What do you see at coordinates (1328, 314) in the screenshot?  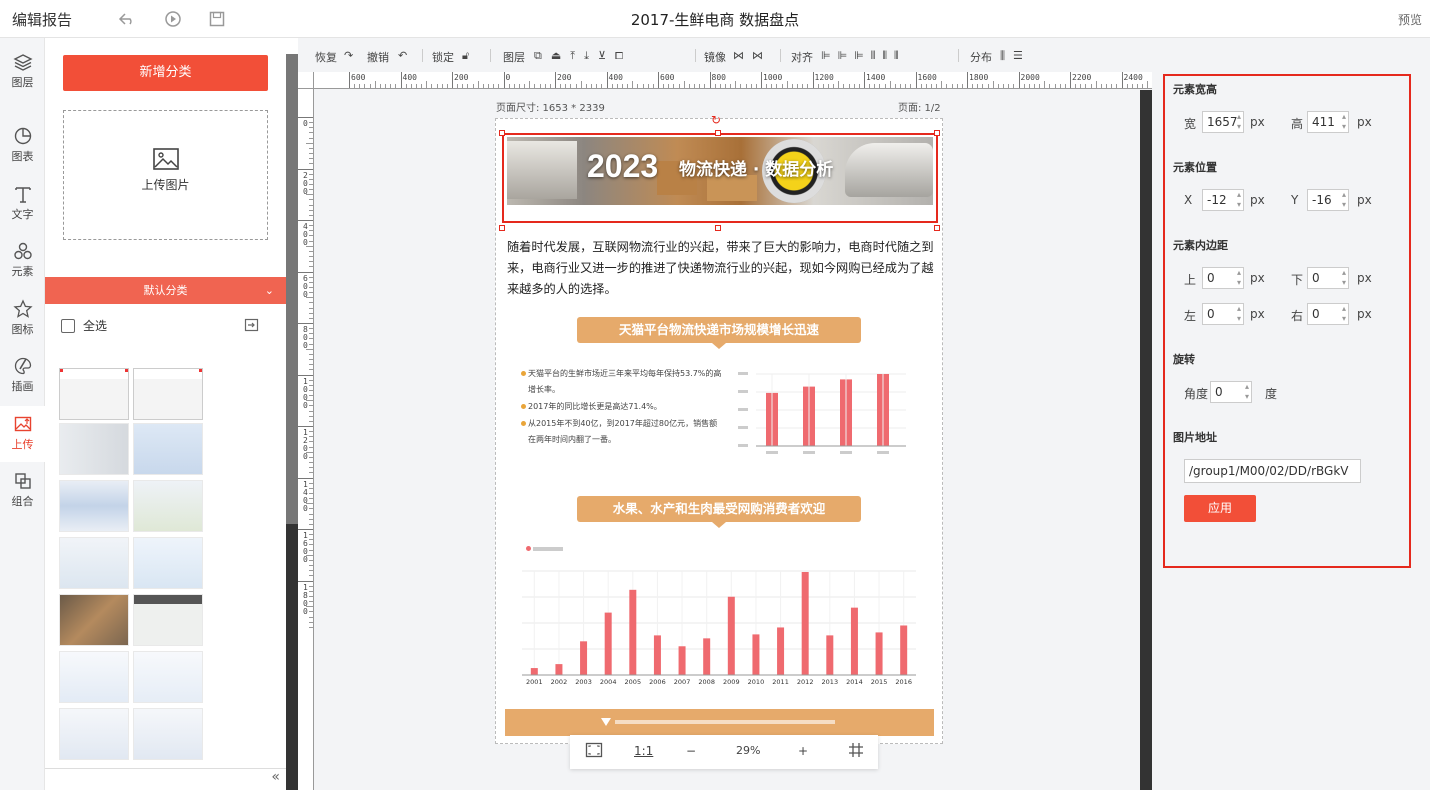 I see `padding-right-input: 0` at bounding box center [1328, 314].